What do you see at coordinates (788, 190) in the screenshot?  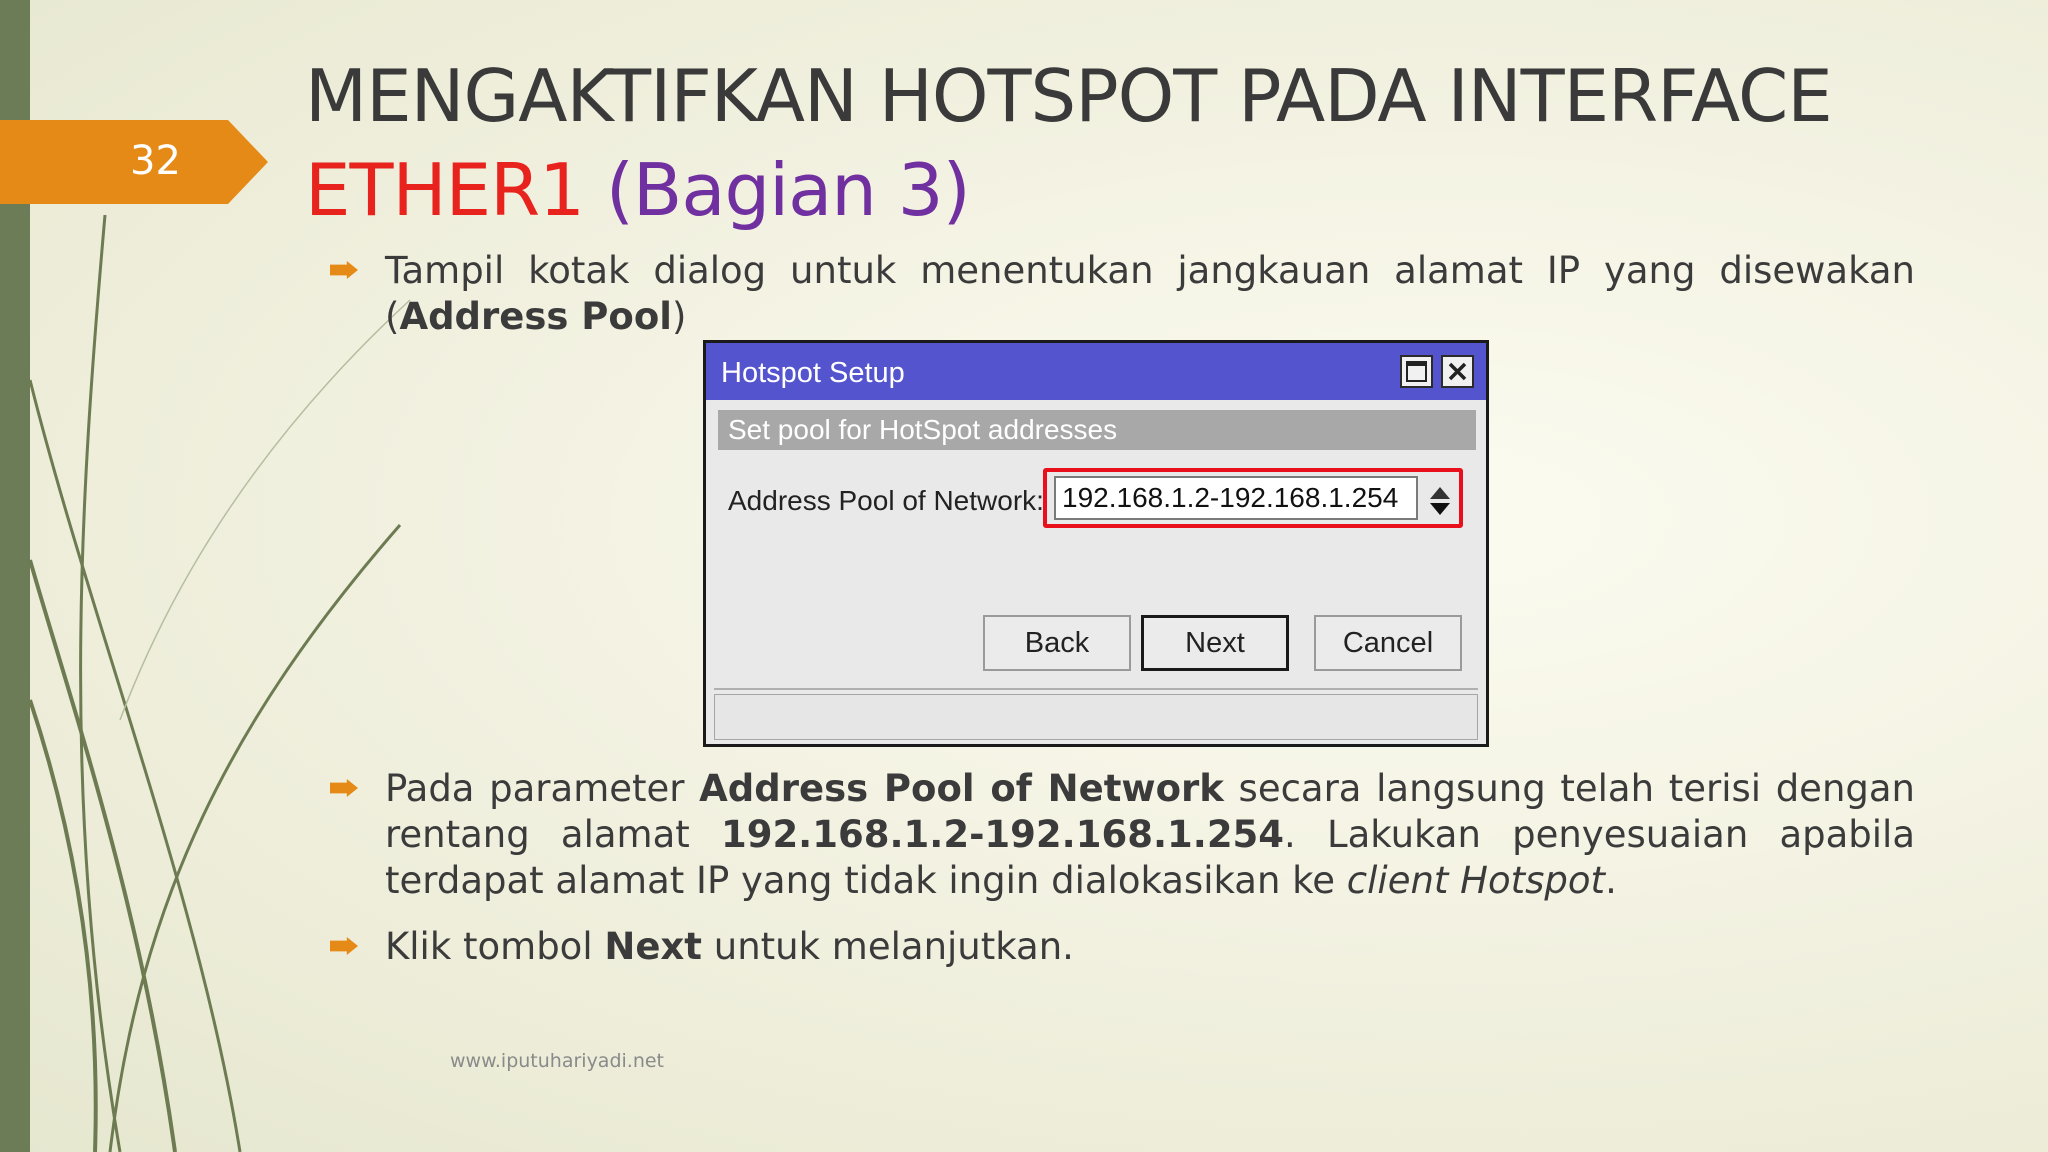 I see `title-part: (Bagian 3)` at bounding box center [788, 190].